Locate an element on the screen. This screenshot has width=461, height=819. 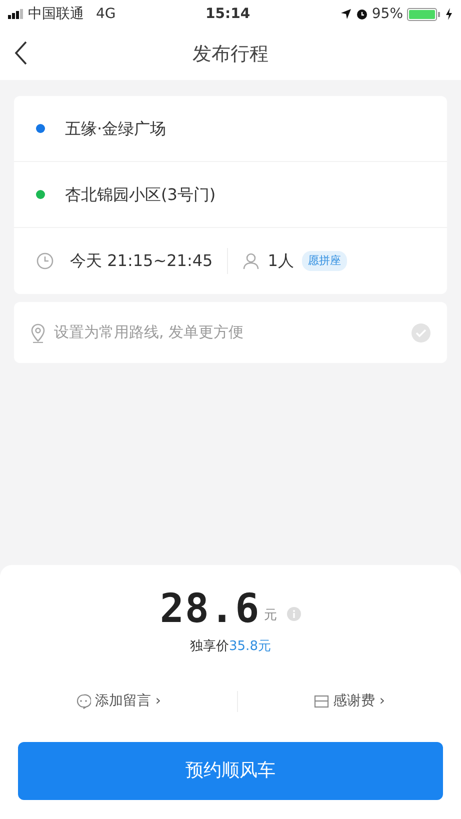
info-icon is located at coordinates (294, 614).